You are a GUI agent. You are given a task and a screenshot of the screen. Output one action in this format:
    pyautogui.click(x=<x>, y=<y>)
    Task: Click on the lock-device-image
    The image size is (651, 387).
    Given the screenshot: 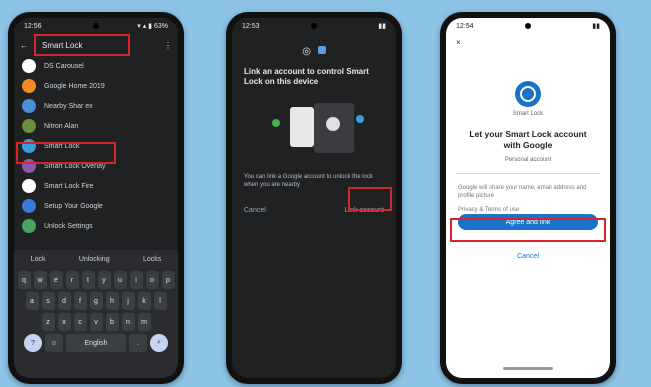 What is the action you would take?
    pyautogui.click(x=302, y=127)
    